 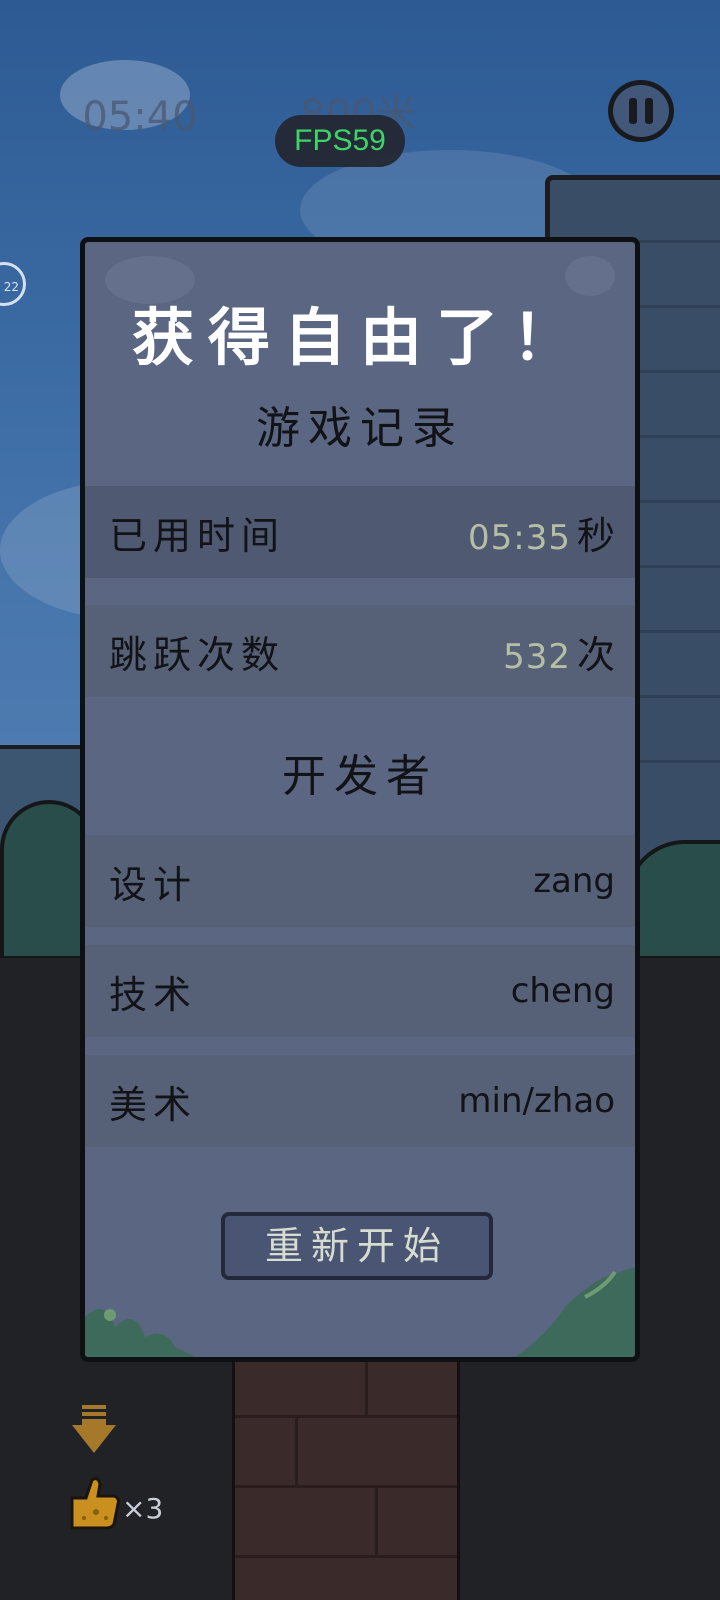 I want to click on developer-role: 设计, so click(x=153, y=884).